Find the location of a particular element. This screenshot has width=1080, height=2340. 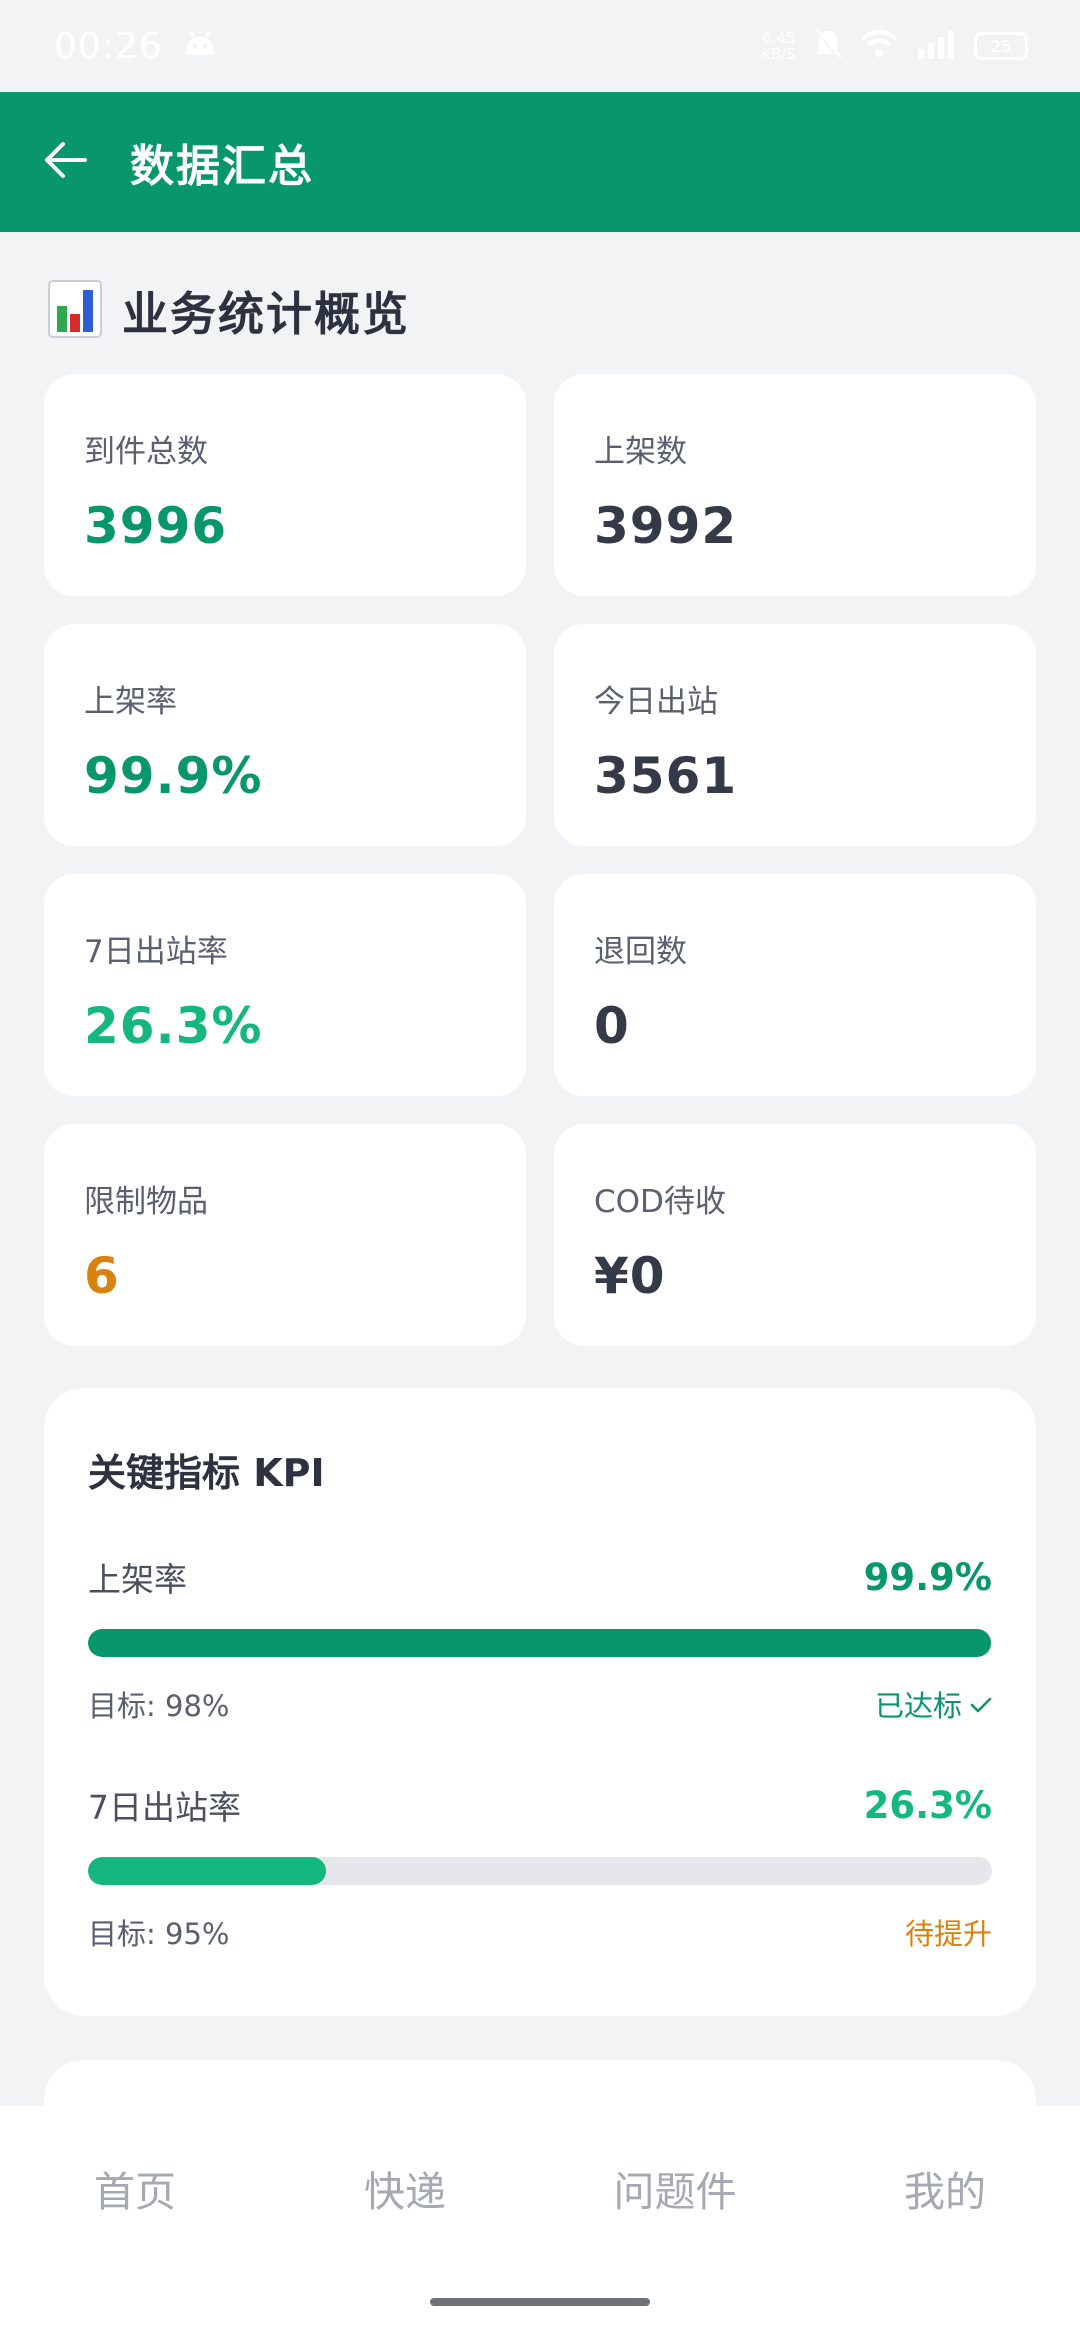

stat-card-returns: 退回数 0 is located at coordinates (795, 985).